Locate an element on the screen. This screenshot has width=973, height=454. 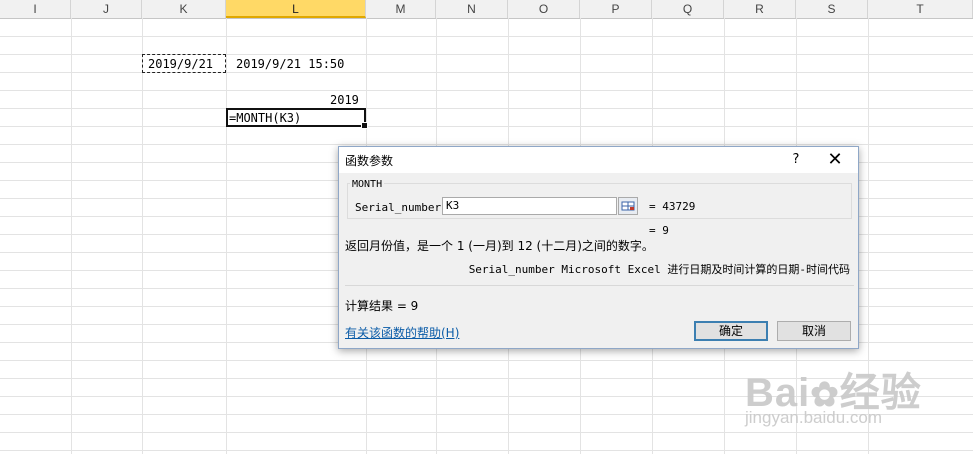
argument-value: = 43729 is located at coordinates (672, 206).